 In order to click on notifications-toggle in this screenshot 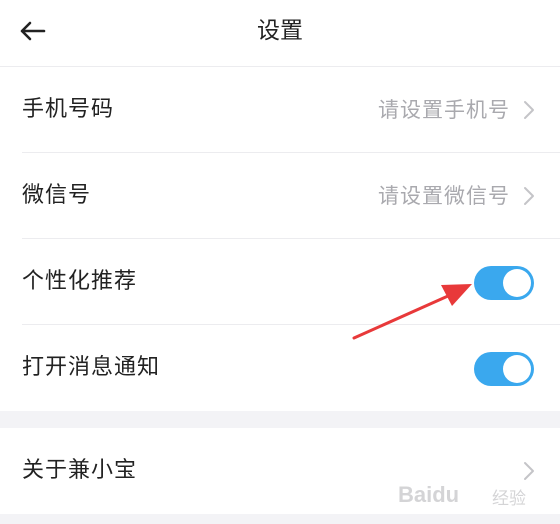, I will do `click(504, 369)`.